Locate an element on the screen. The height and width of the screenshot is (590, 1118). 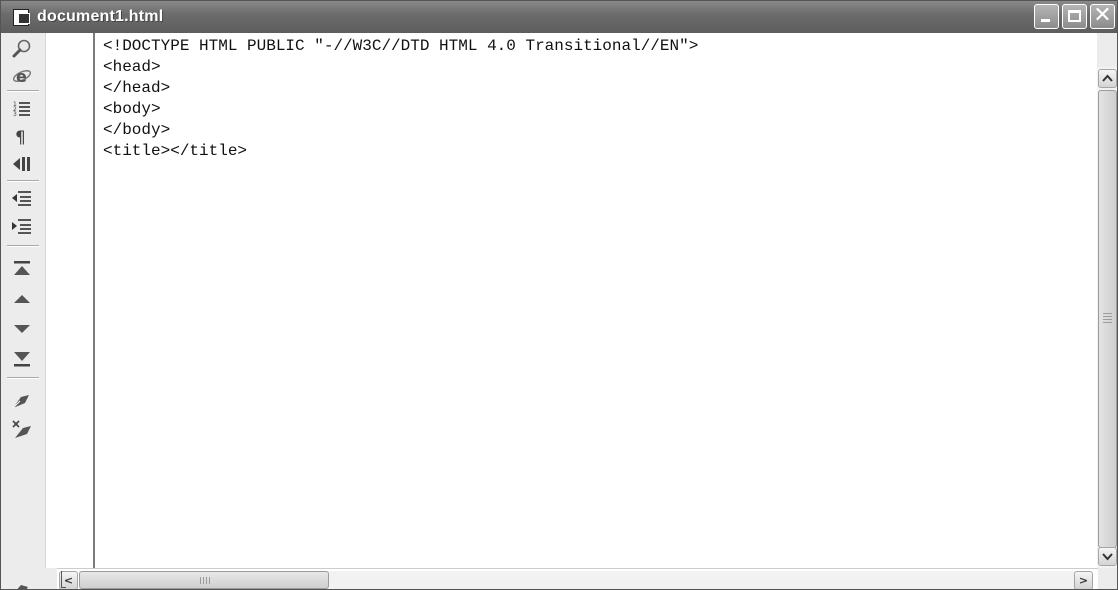
code-line: <head> is located at coordinates (600, 67).